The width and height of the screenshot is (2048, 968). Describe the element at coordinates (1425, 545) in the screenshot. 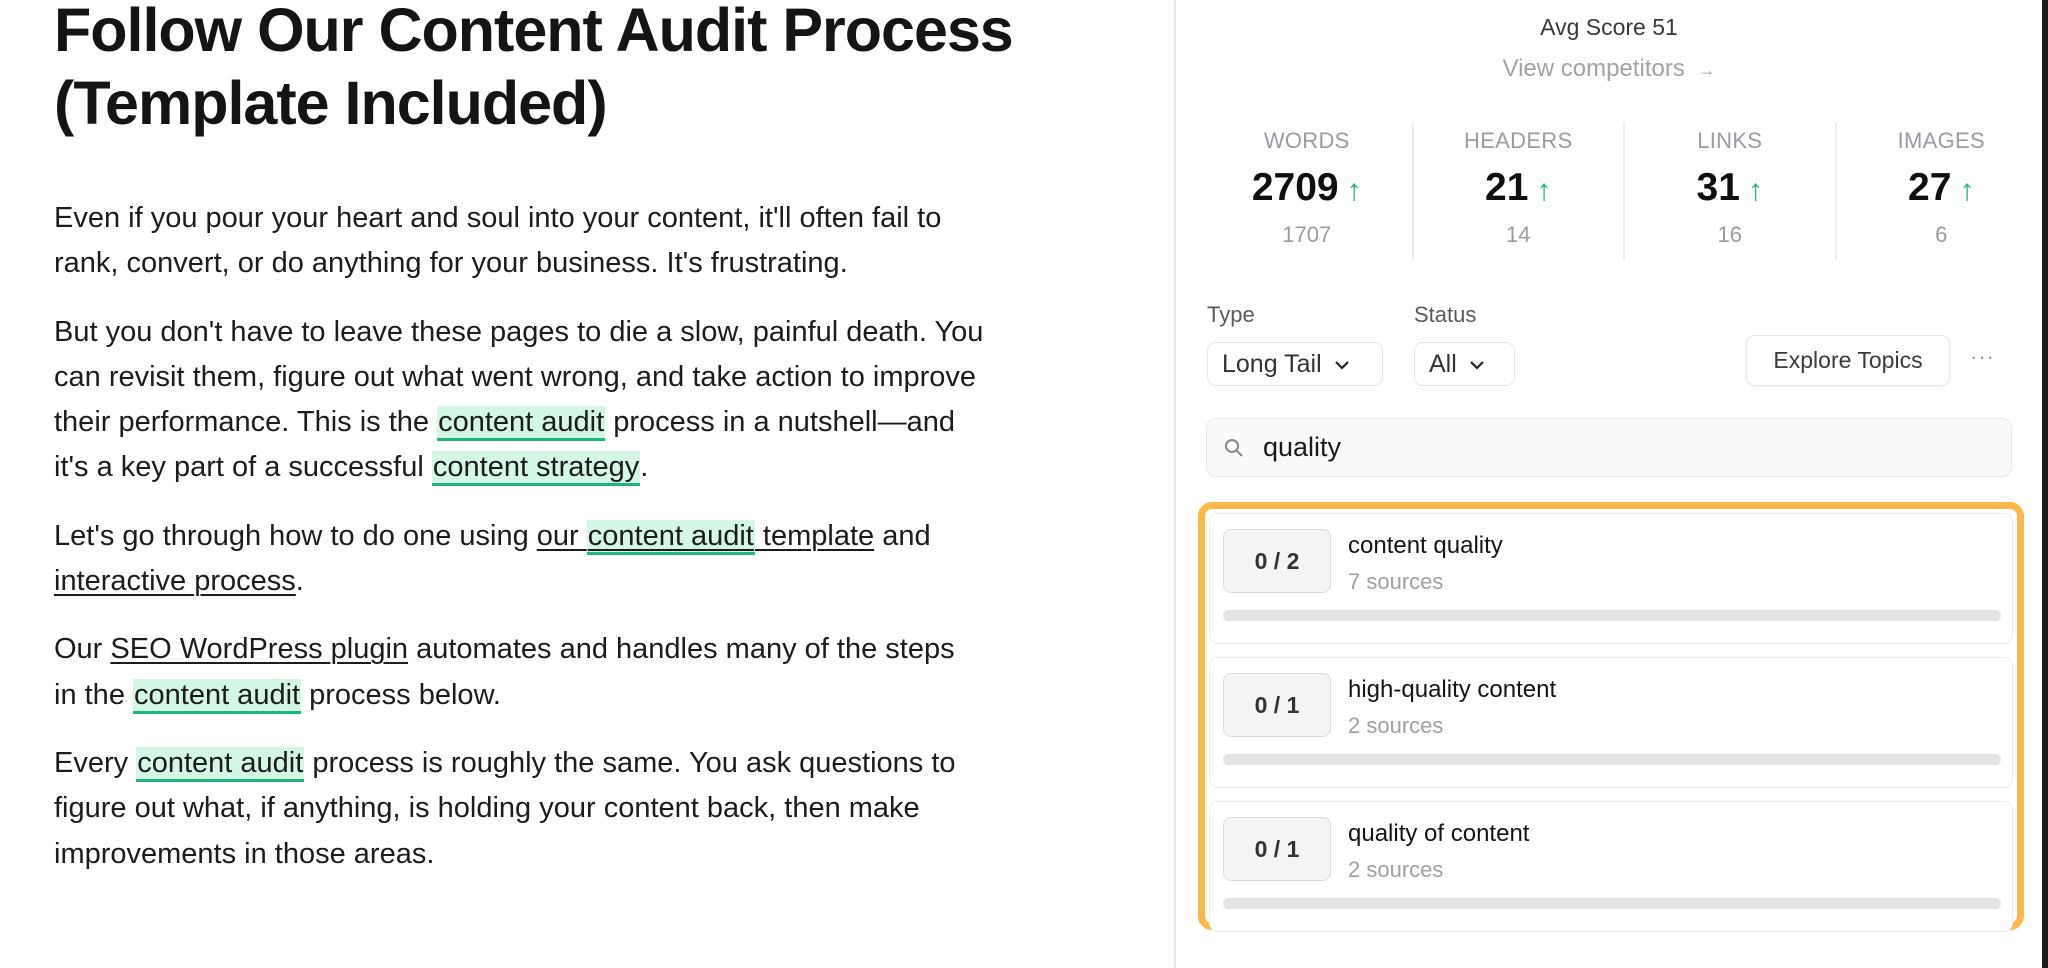

I see `keyword-name: content quality` at that location.